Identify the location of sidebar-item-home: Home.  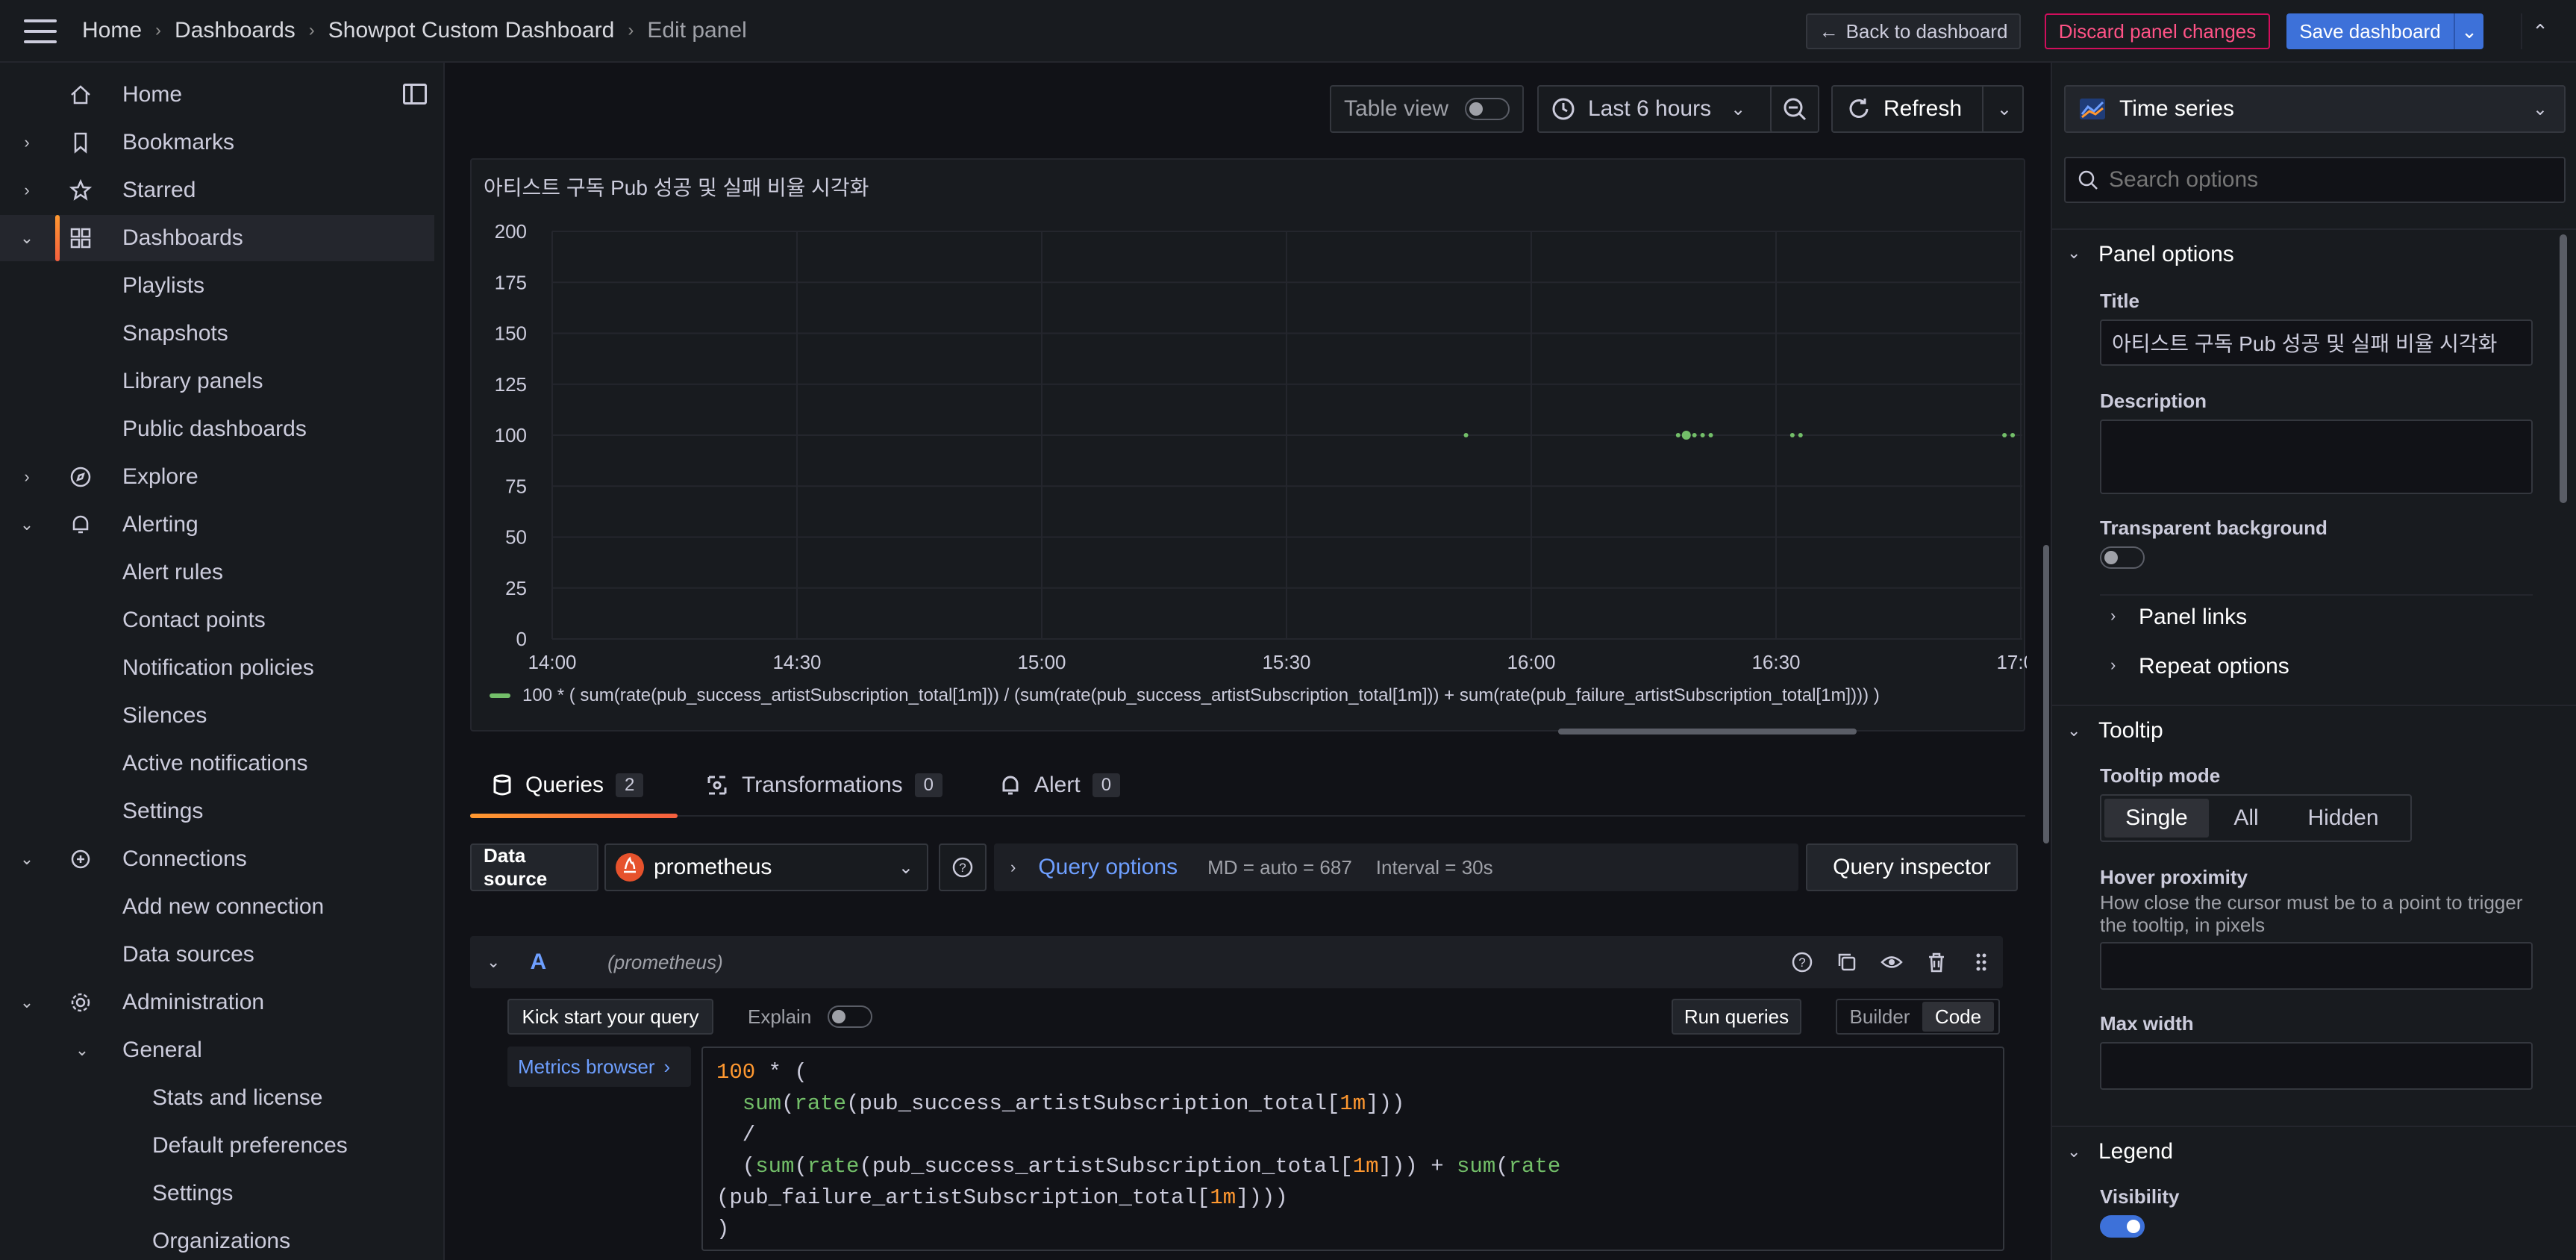
(217, 95).